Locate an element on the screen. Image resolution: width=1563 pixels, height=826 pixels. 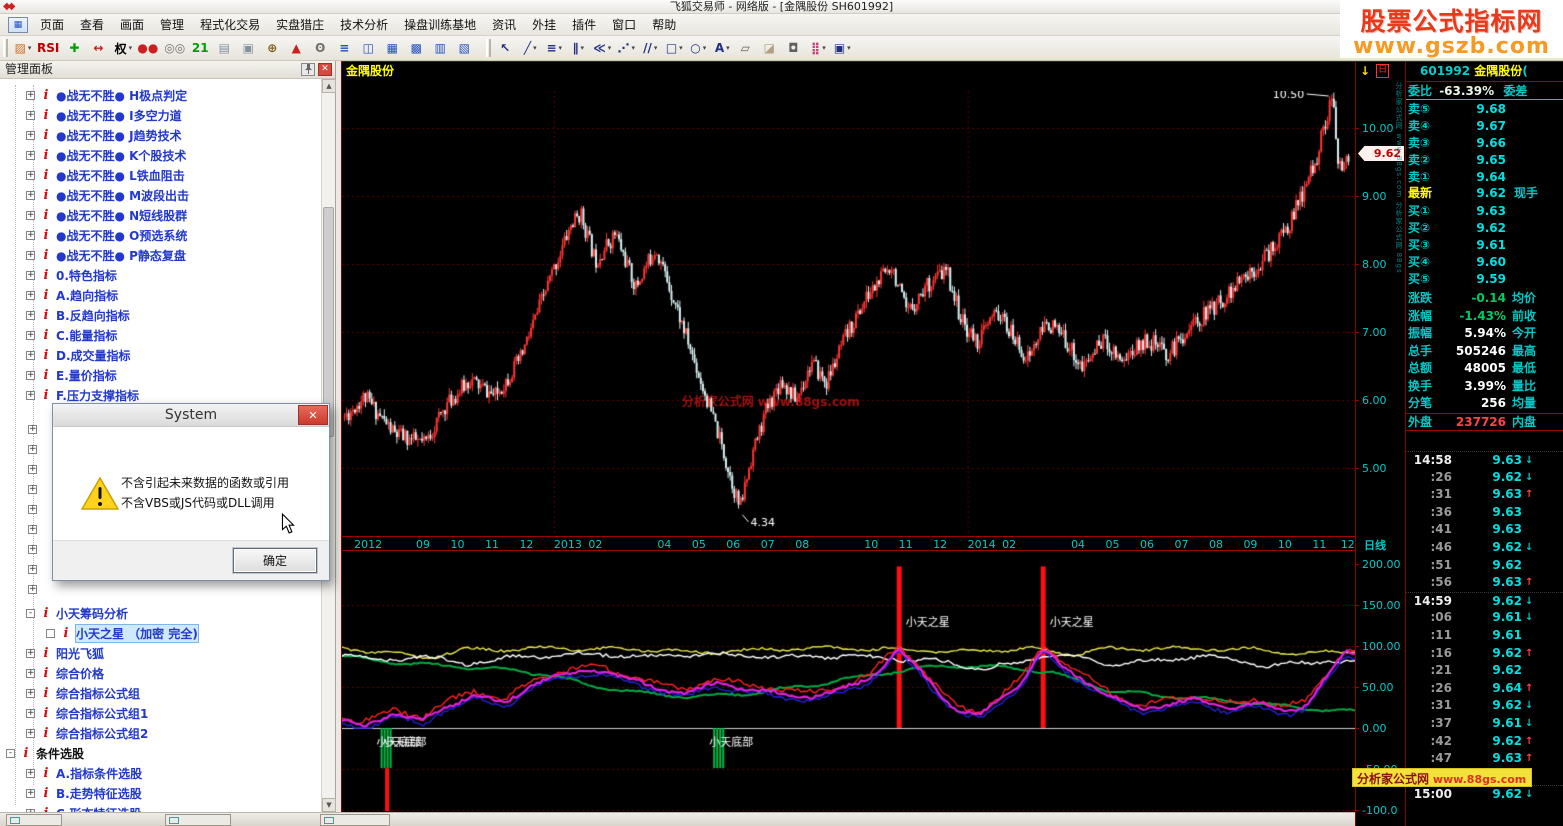
tree-item: + i A.趋向指标 is located at coordinates (159, 295).